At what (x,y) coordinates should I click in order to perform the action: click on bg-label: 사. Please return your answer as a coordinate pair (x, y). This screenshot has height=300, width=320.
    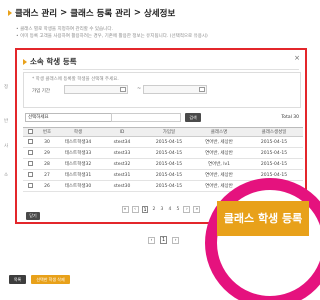
    Looking at the image, I should click on (6, 146).